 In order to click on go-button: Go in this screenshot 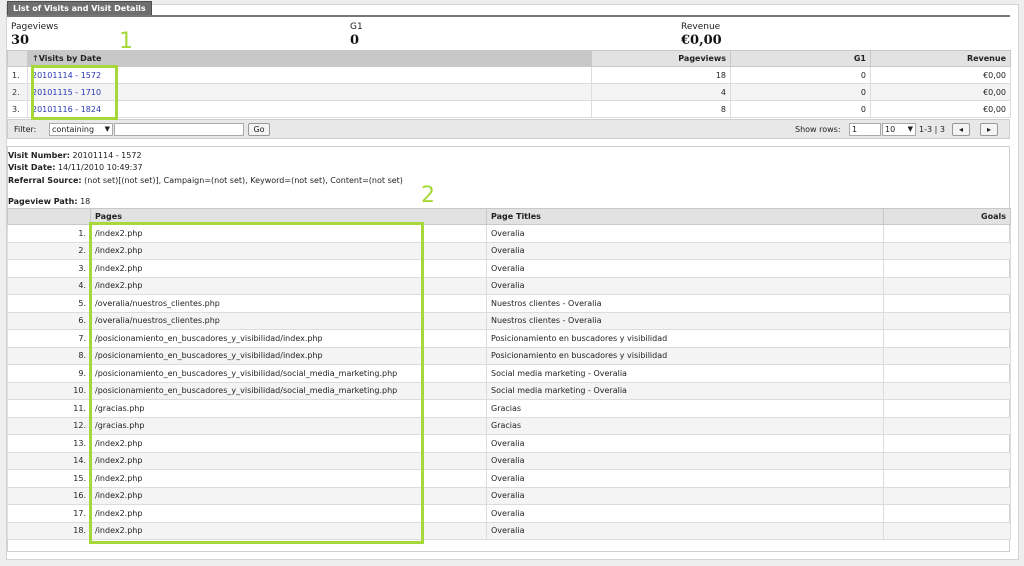, I will do `click(259, 129)`.